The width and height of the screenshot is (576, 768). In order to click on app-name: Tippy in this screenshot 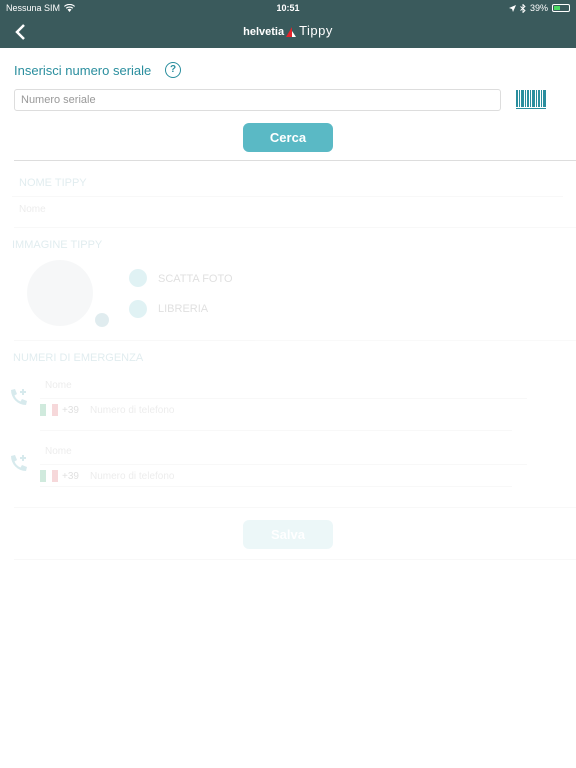, I will do `click(316, 30)`.